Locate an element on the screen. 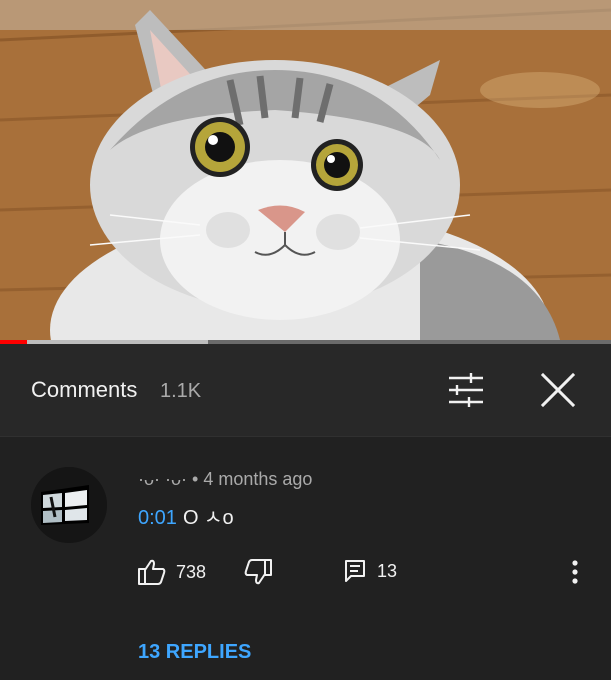 The image size is (611, 680). close-icon is located at coordinates (558, 390).